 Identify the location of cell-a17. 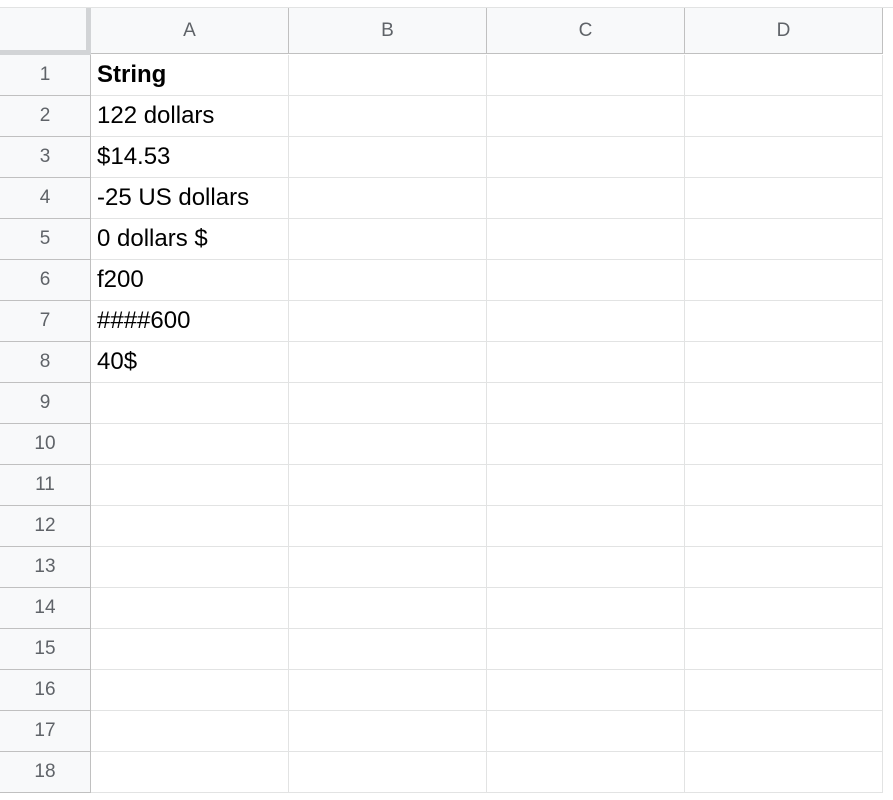
(190, 731).